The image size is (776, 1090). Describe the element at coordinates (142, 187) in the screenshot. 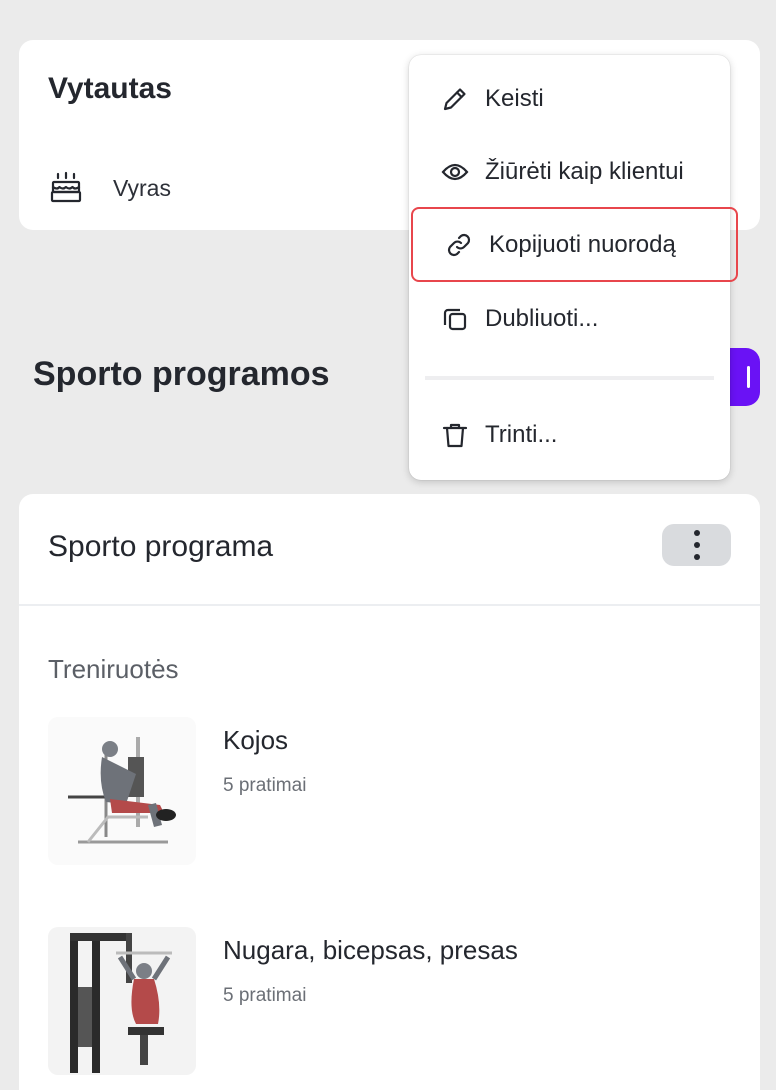

I see `client-gender: Vyras` at that location.